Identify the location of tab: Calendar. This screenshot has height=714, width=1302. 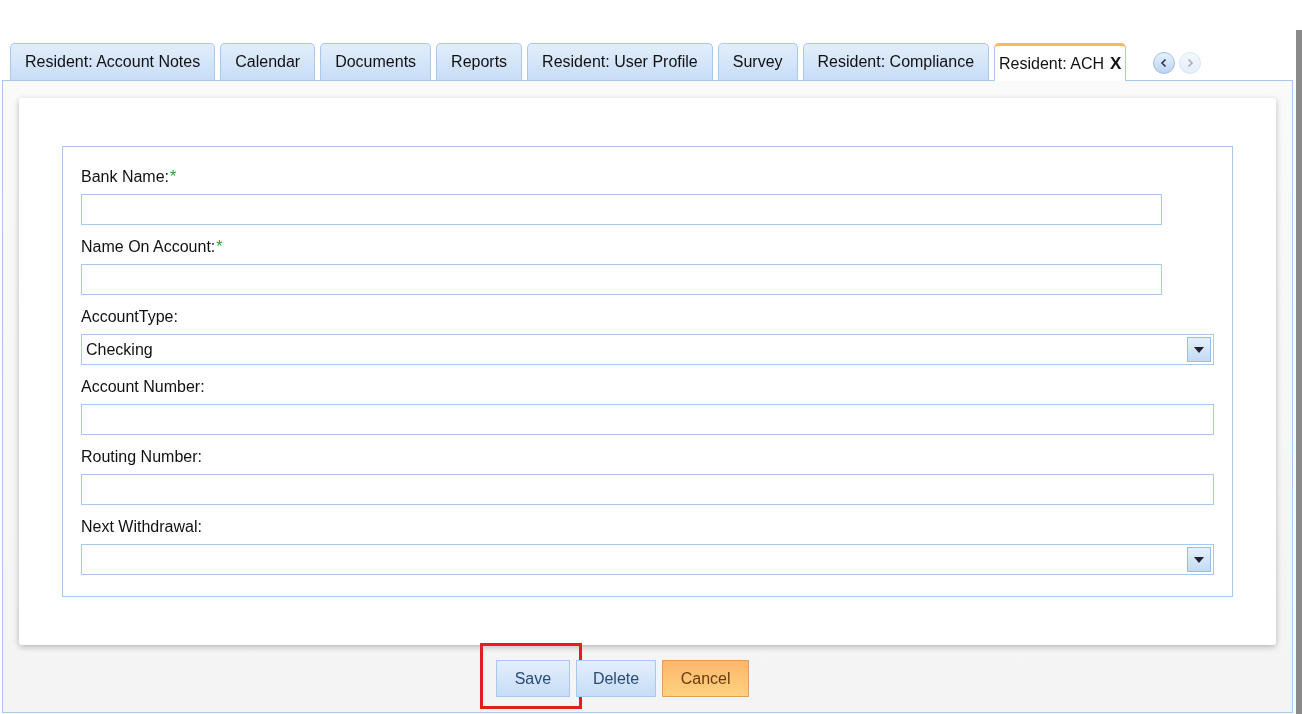
(268, 61).